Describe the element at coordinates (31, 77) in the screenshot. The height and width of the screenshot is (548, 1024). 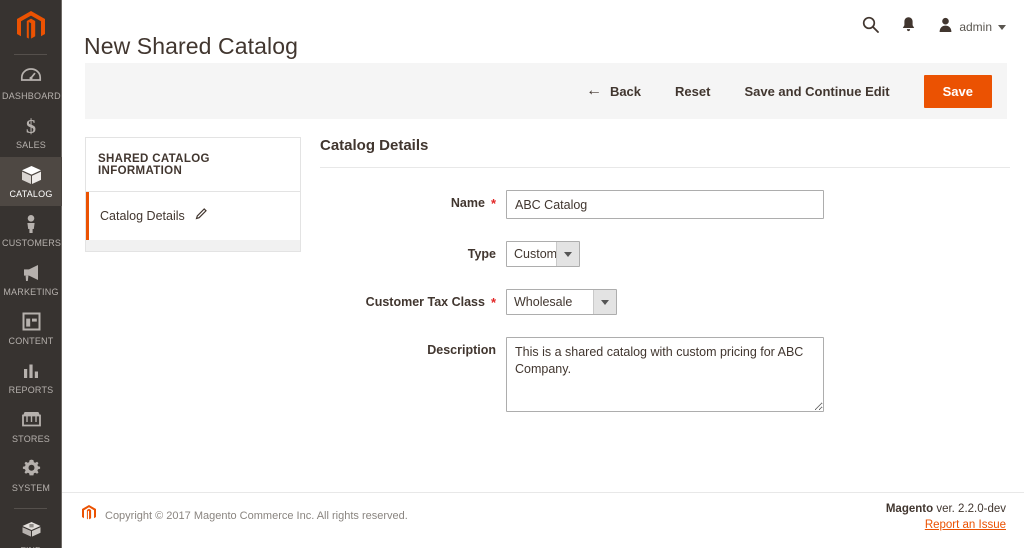
I see `dashboard-gauge-icon` at that location.